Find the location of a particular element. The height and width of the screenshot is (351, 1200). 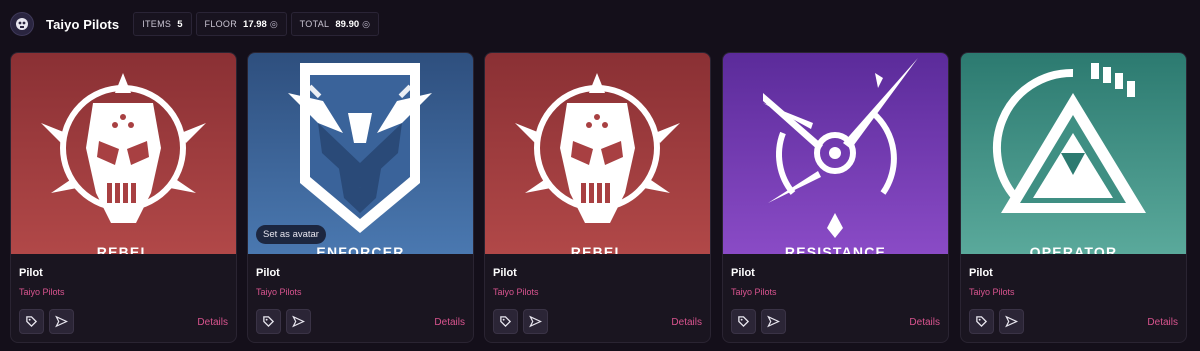

nft-artwork: OPERATOR is located at coordinates (1073, 153).